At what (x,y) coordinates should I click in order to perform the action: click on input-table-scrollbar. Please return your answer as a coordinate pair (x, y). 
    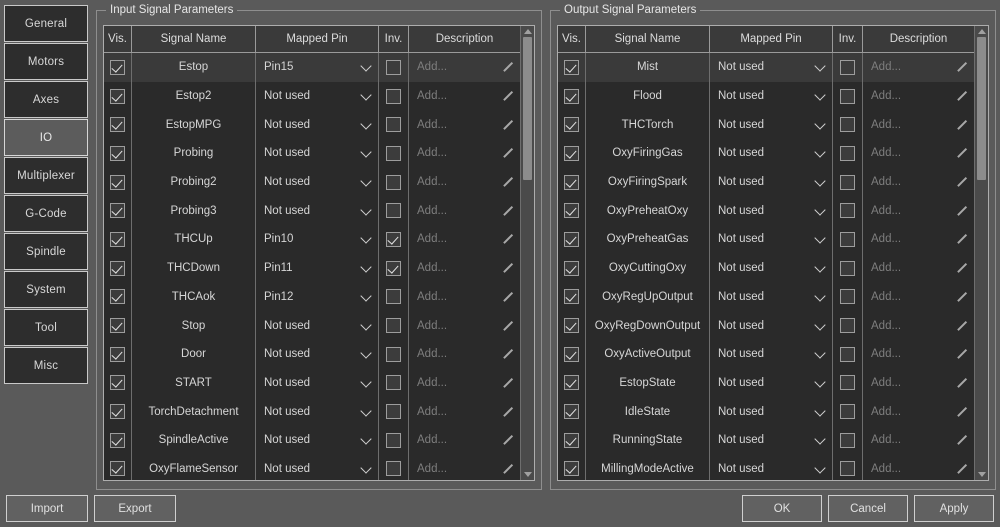
    Looking at the image, I should click on (527, 253).